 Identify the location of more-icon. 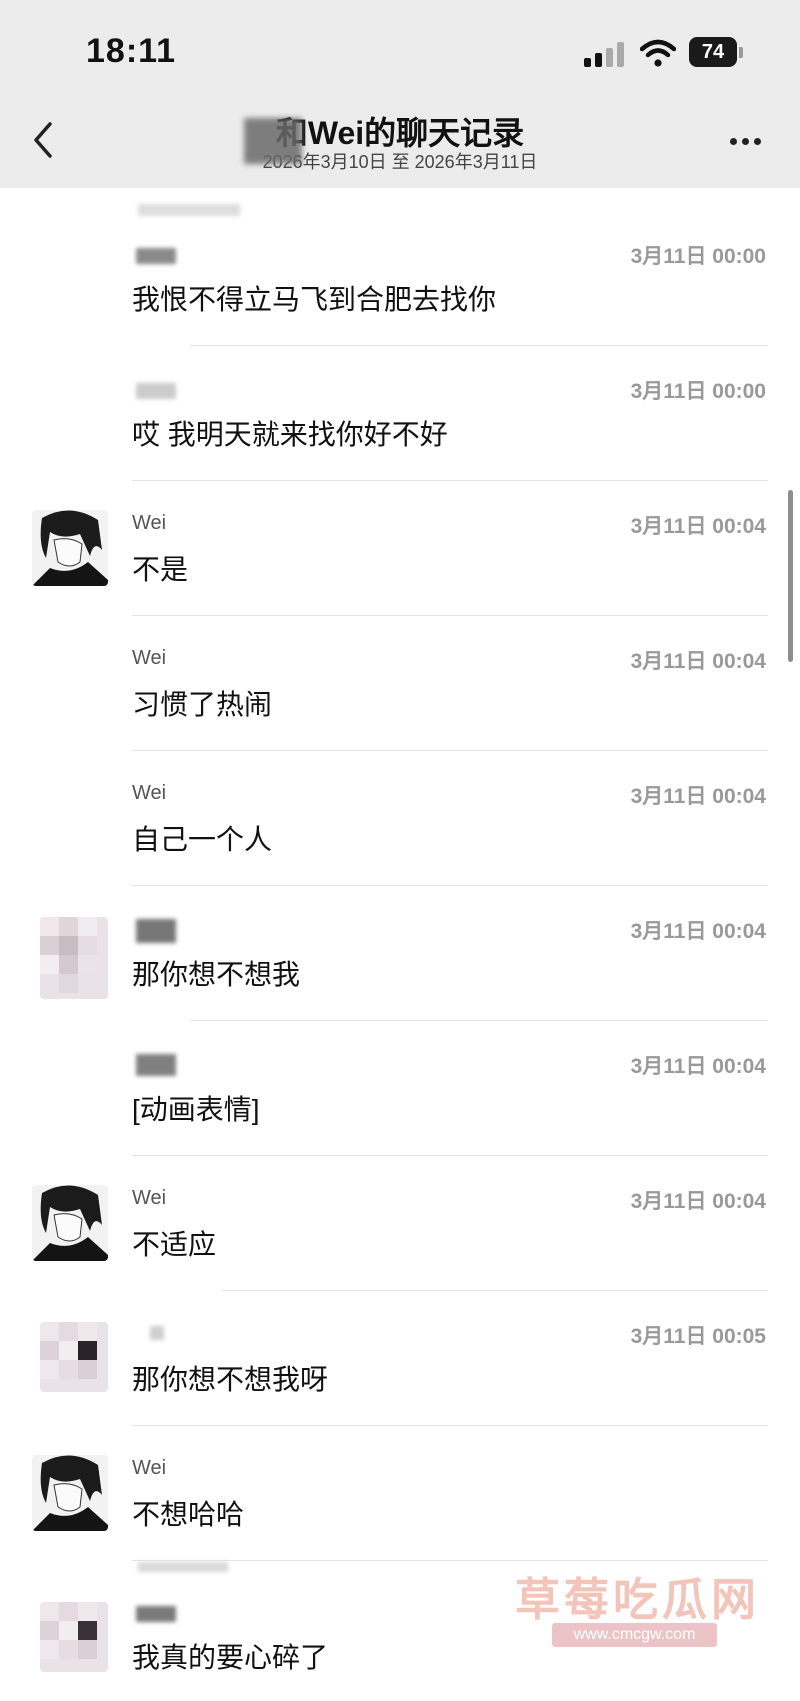
(746, 141).